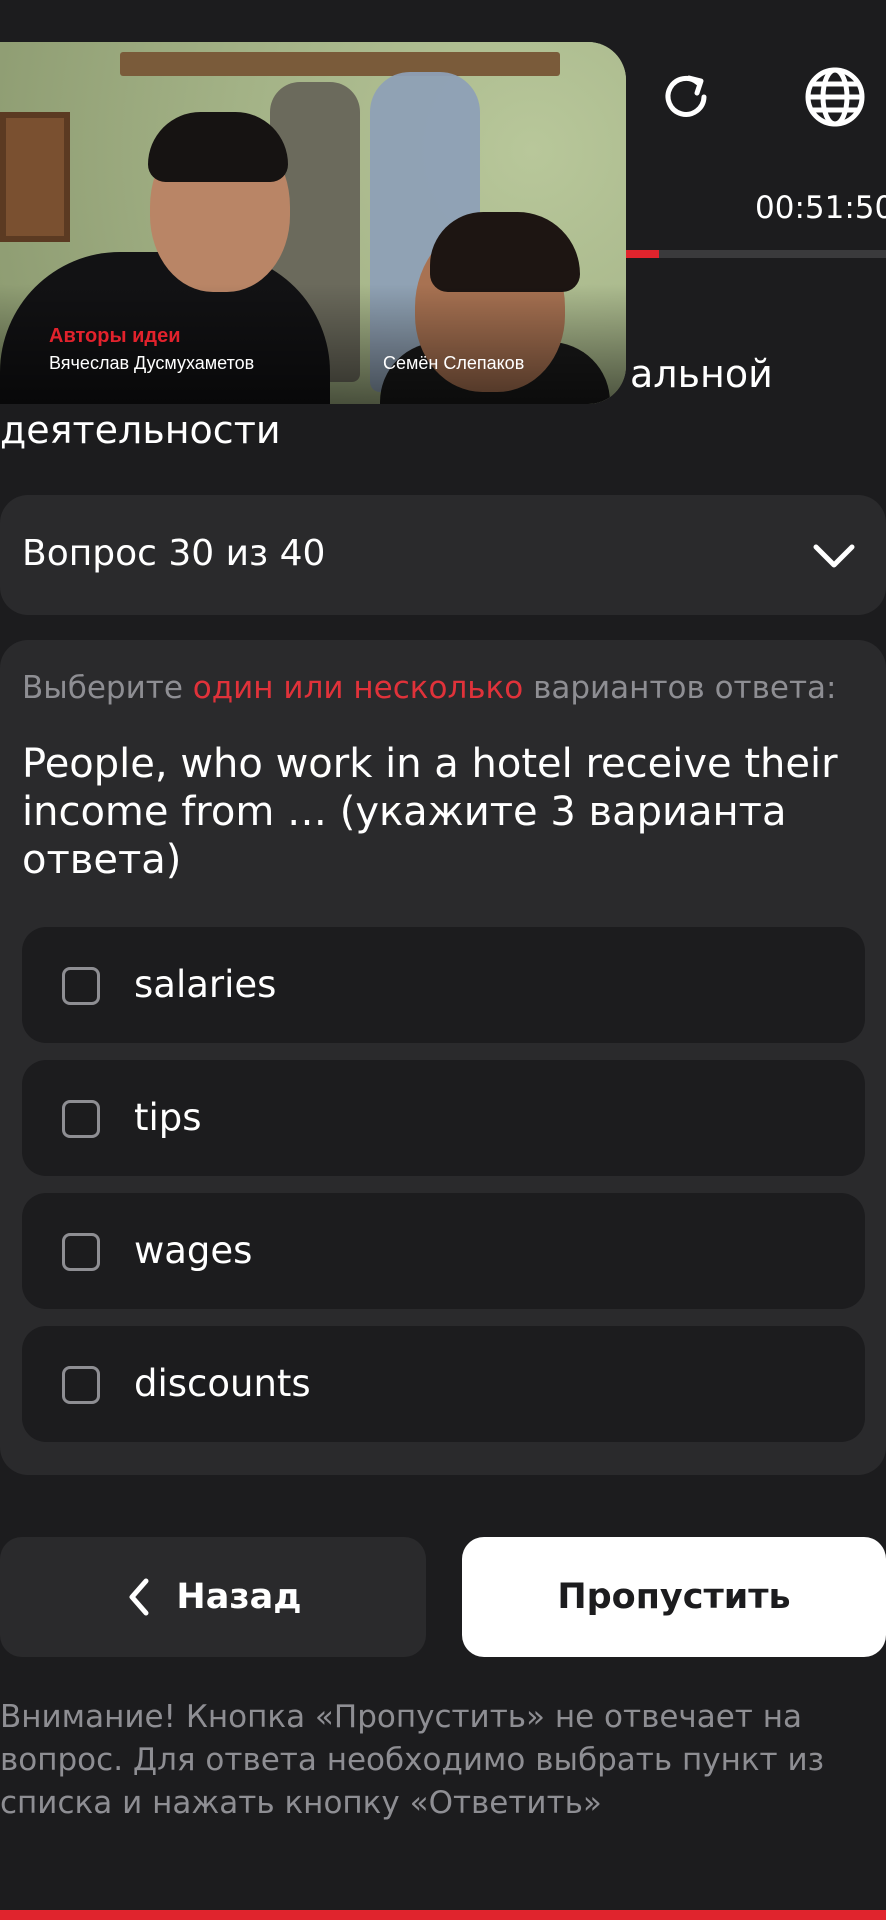 The width and height of the screenshot is (886, 1920). What do you see at coordinates (680, 688) in the screenshot?
I see `instruction-suffix: вариантов ответа:` at bounding box center [680, 688].